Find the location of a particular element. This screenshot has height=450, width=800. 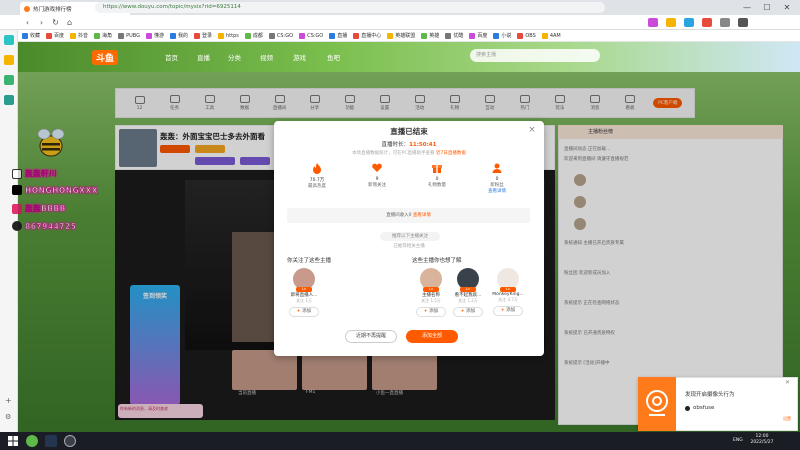

clock-date: 2022/5/27 is located at coordinates (762, 442).